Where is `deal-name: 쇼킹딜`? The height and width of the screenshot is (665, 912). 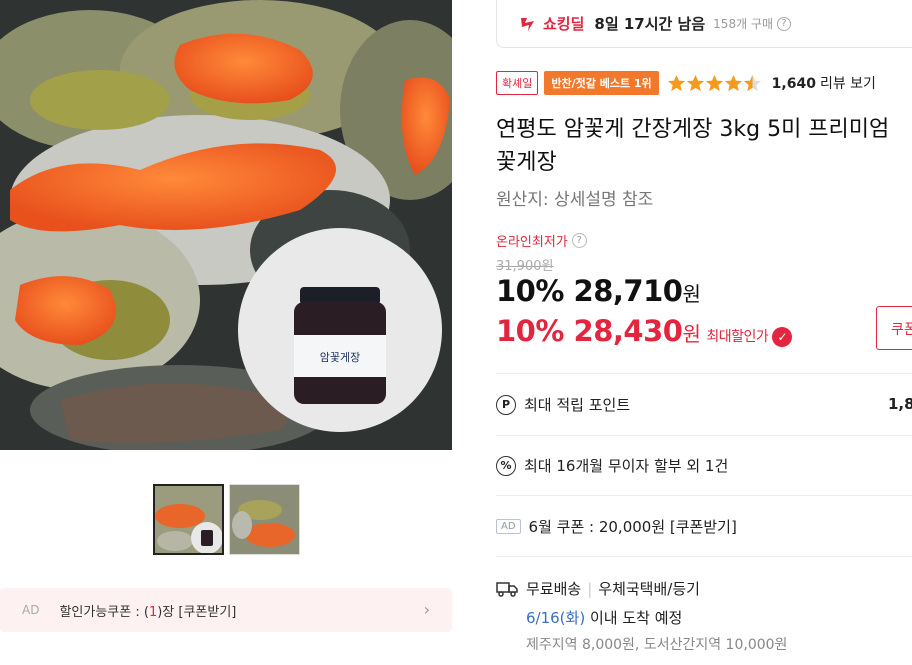
deal-name: 쇼킹딜 is located at coordinates (564, 24).